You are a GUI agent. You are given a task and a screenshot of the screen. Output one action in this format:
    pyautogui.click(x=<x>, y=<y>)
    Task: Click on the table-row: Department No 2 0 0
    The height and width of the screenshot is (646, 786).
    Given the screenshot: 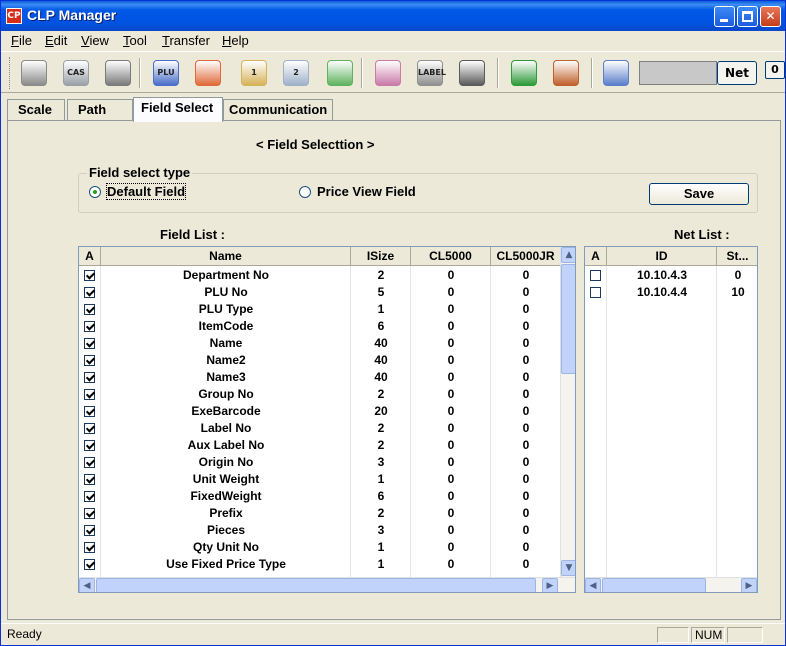 What is the action you would take?
    pyautogui.click(x=319, y=275)
    